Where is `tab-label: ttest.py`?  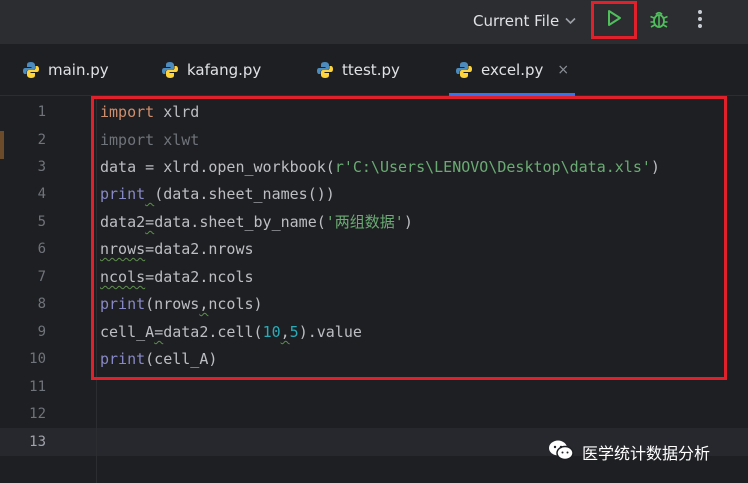 tab-label: ttest.py is located at coordinates (371, 70).